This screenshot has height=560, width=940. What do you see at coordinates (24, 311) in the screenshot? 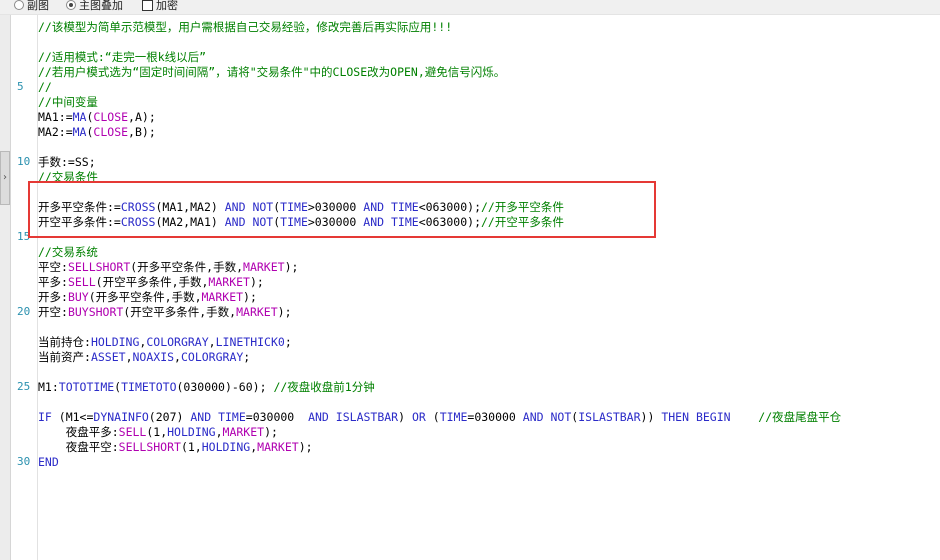
I see `line-number: 20` at bounding box center [24, 311].